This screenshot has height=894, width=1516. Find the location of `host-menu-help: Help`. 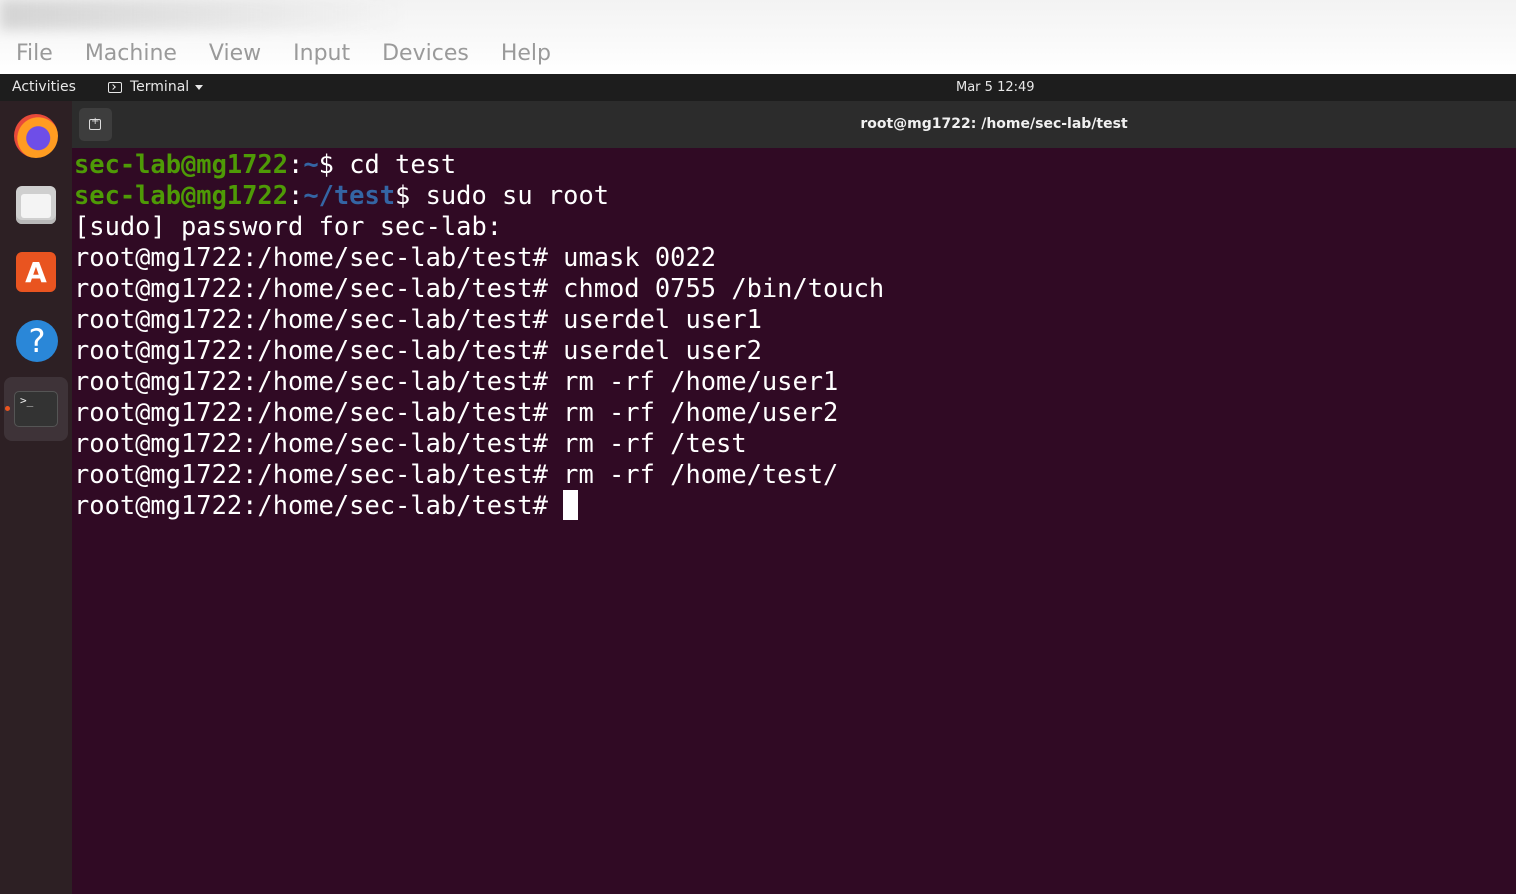

host-menu-help: Help is located at coordinates (526, 54).